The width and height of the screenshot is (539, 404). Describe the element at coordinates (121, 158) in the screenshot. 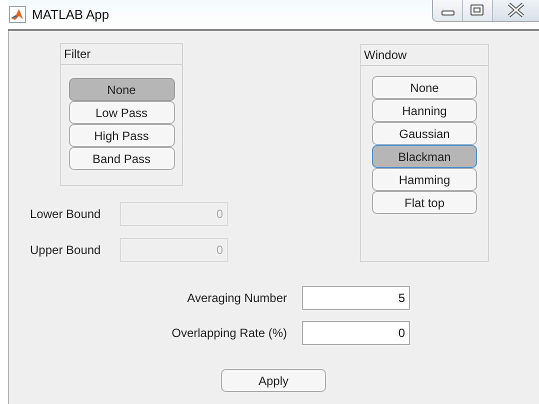

I see `toggle-button: Band Pass` at that location.